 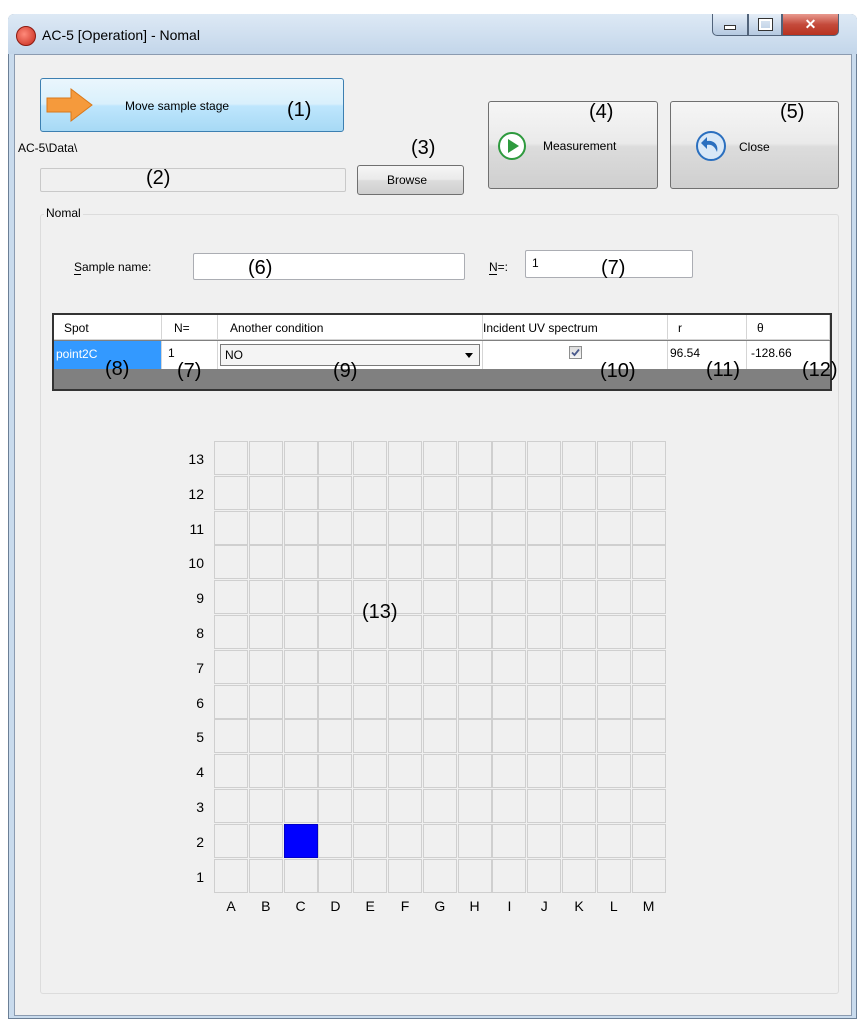 What do you see at coordinates (509, 771) in the screenshot?
I see `grid-cell-I4` at bounding box center [509, 771].